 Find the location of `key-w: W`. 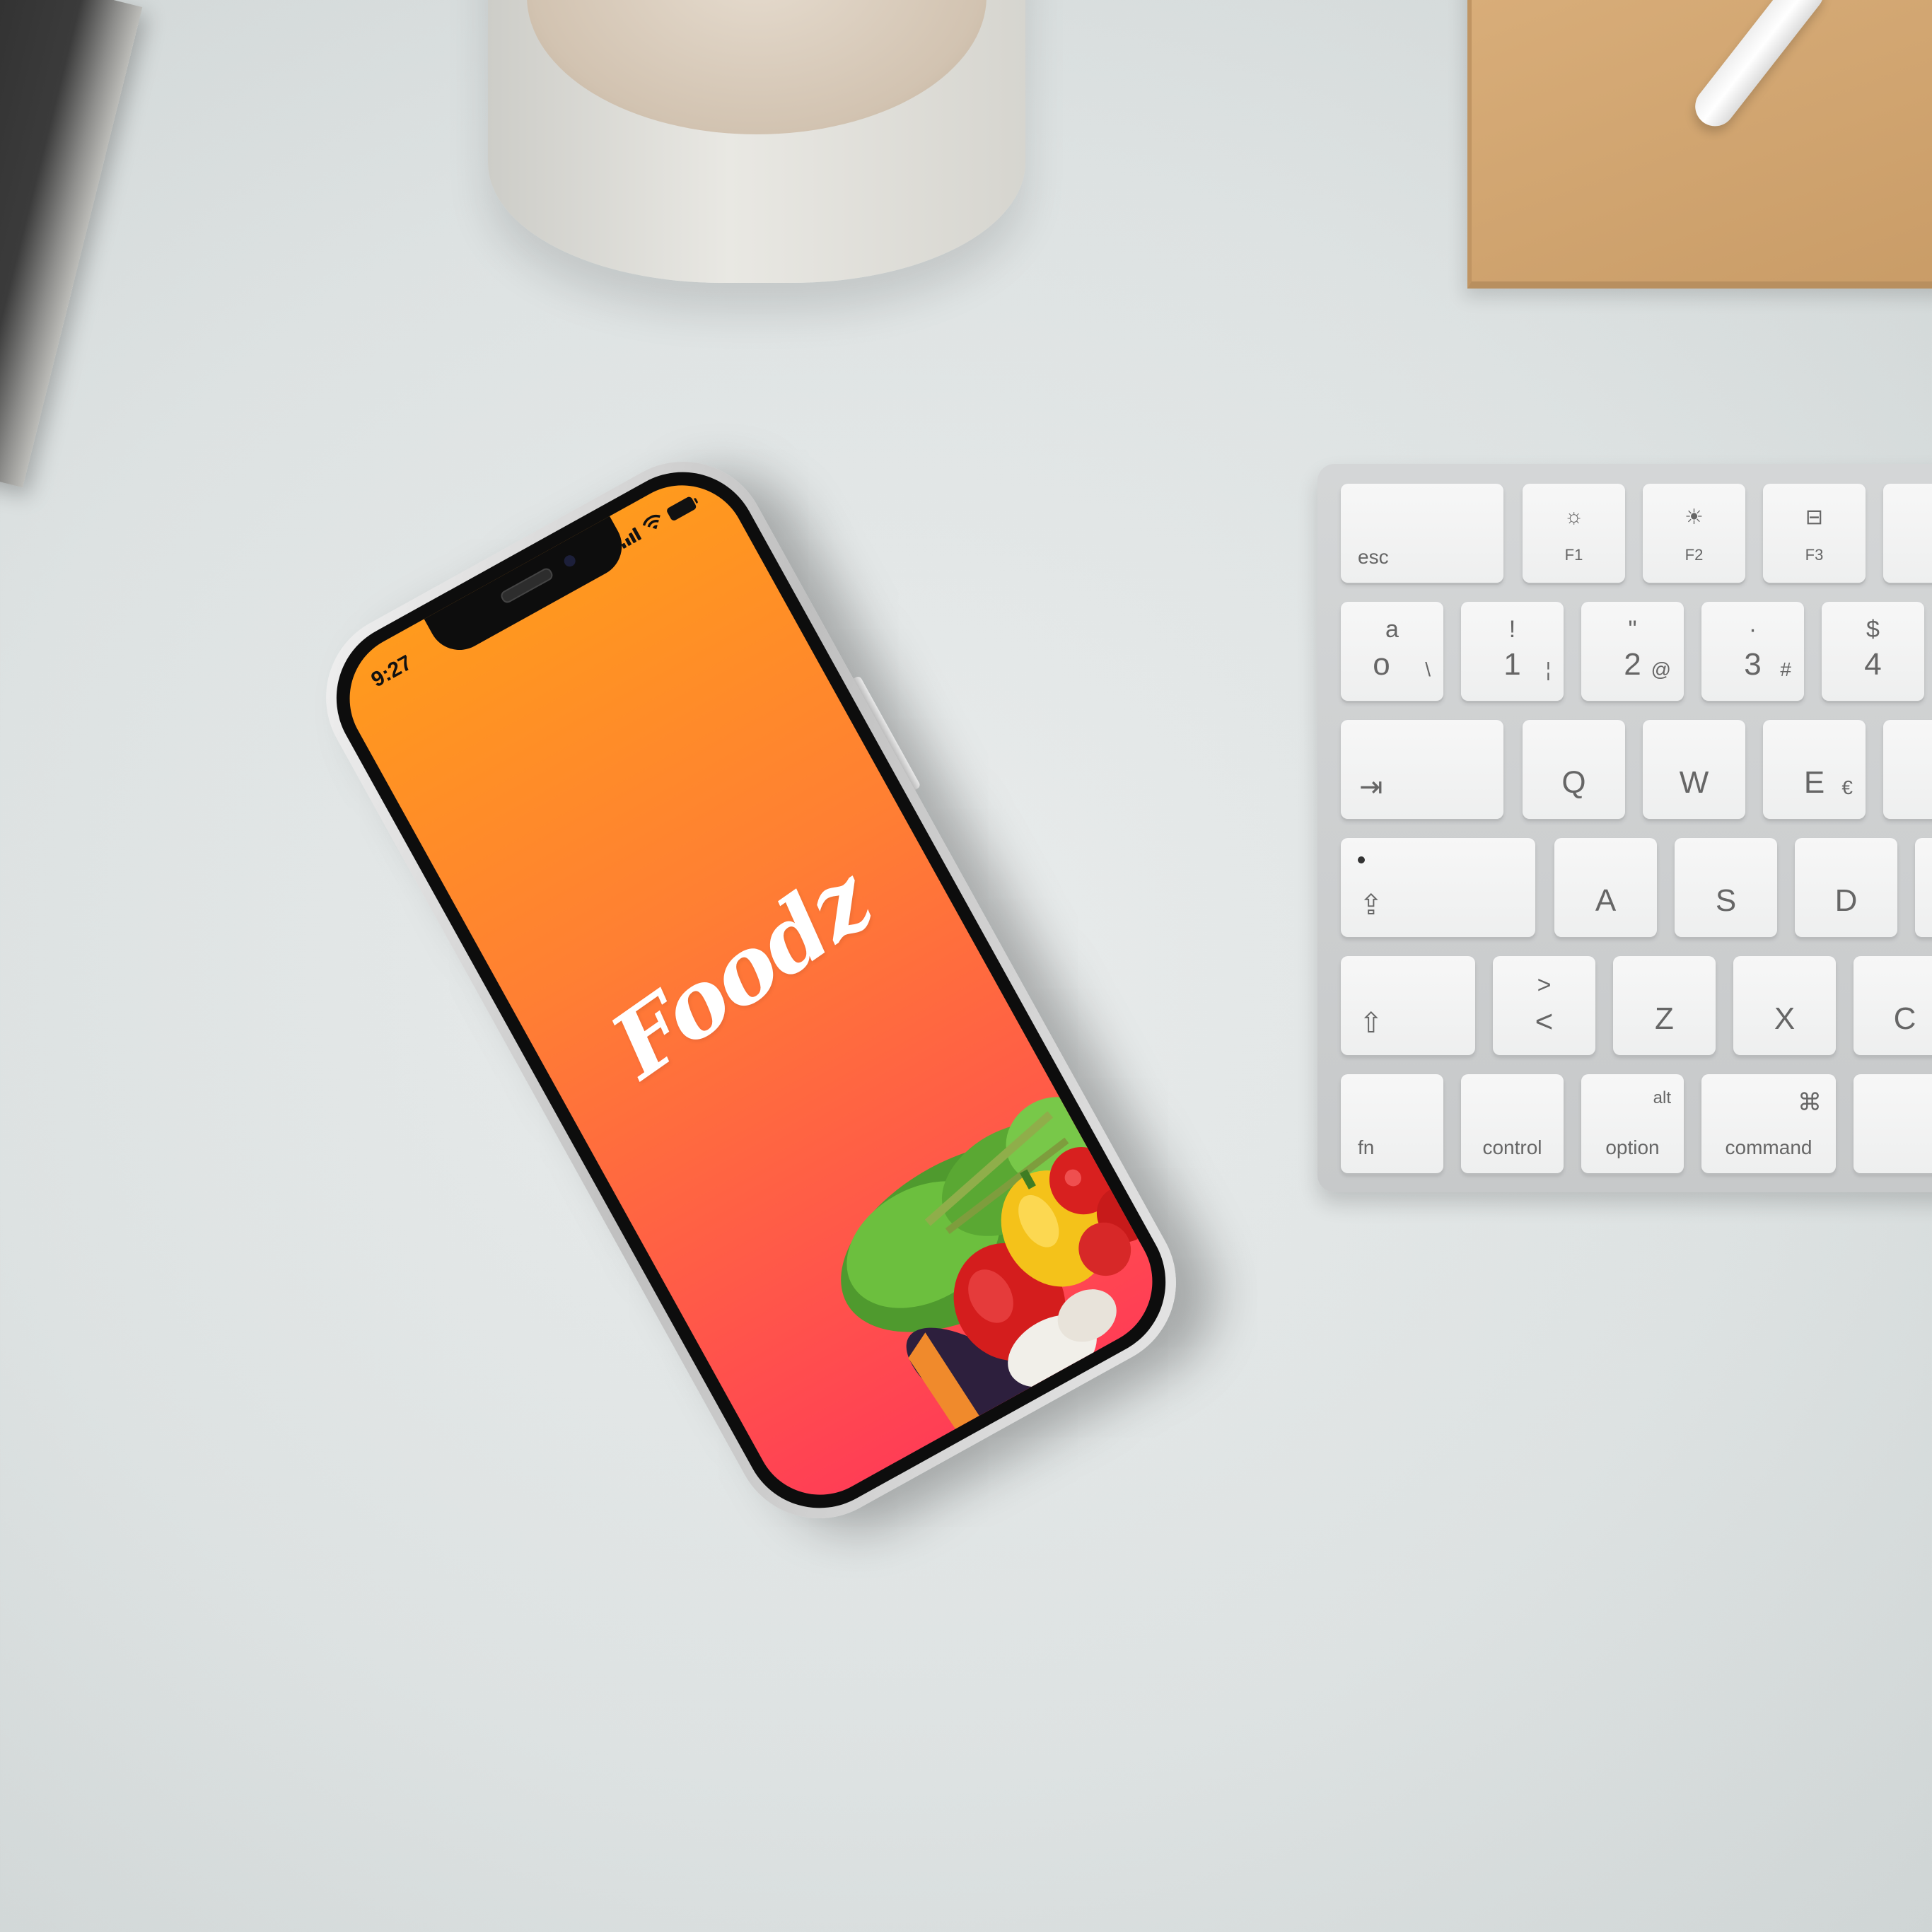

key-w: W is located at coordinates (1694, 769).